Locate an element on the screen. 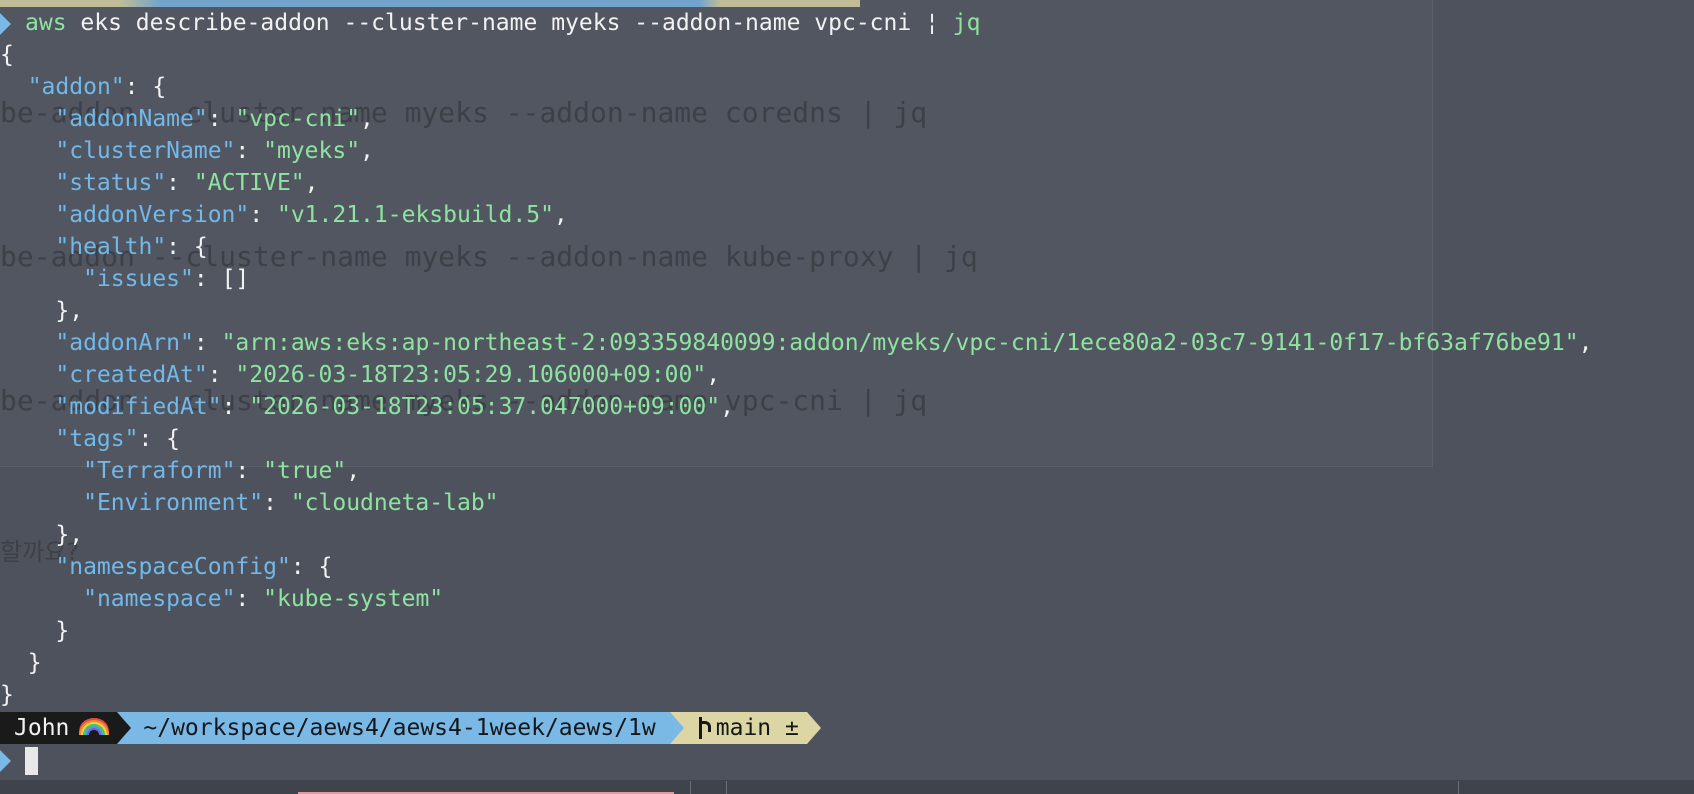 The image size is (1694, 794). json-key: "namespace" is located at coordinates (159, 599).